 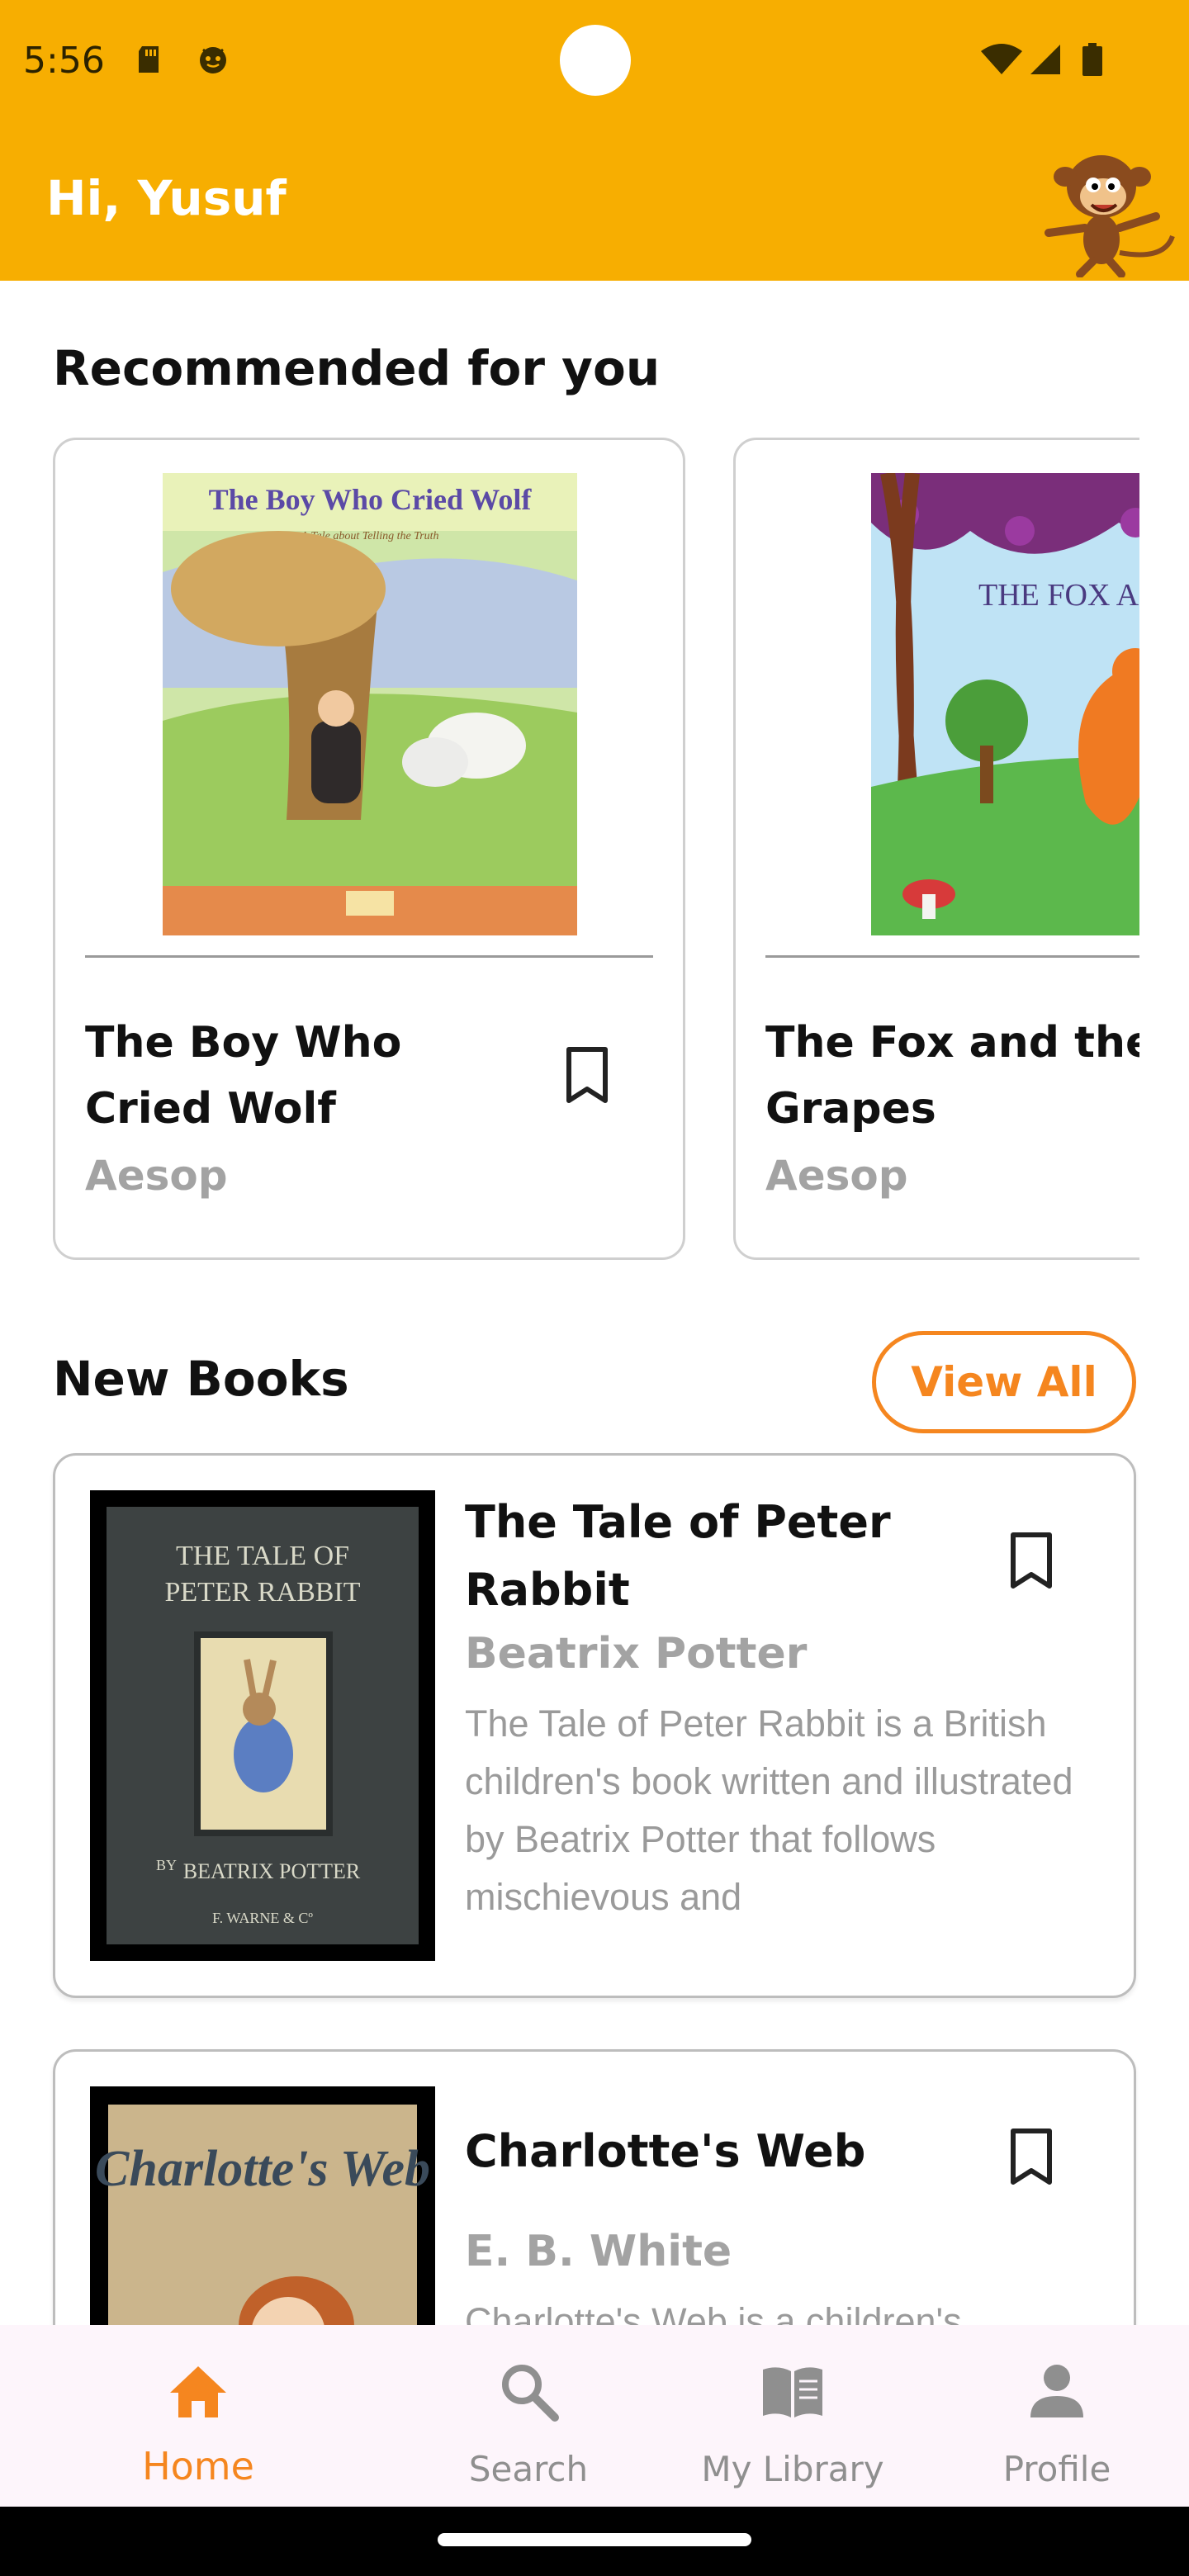 I want to click on bottom-navigation: Home Search My Library Profile, so click(x=594, y=2416).